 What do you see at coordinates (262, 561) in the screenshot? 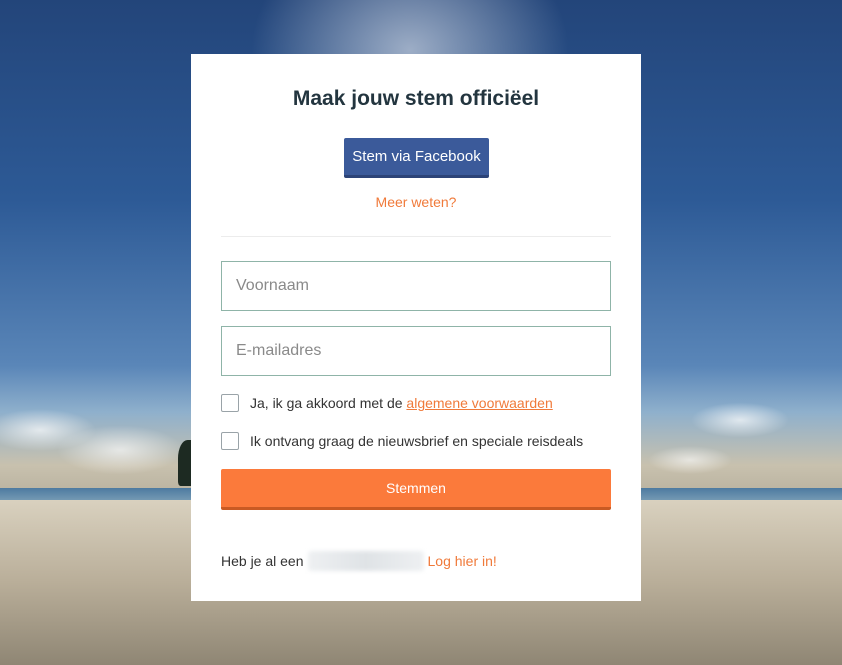
I see `login-prefix: Heb je al een` at bounding box center [262, 561].